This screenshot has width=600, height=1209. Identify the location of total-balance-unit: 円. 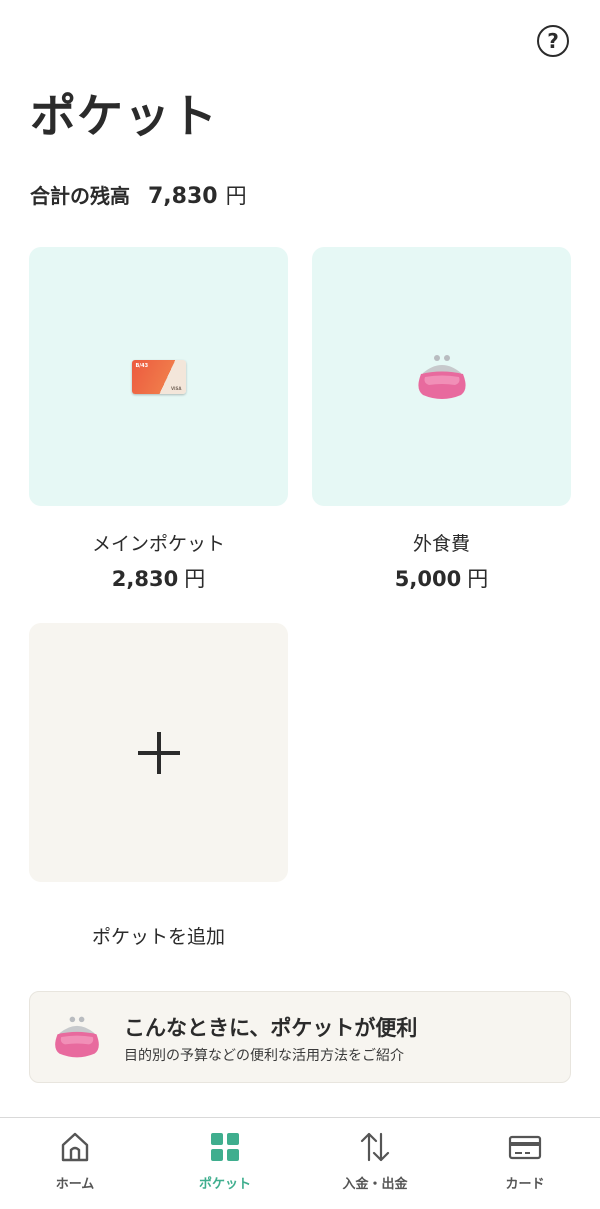
(236, 196).